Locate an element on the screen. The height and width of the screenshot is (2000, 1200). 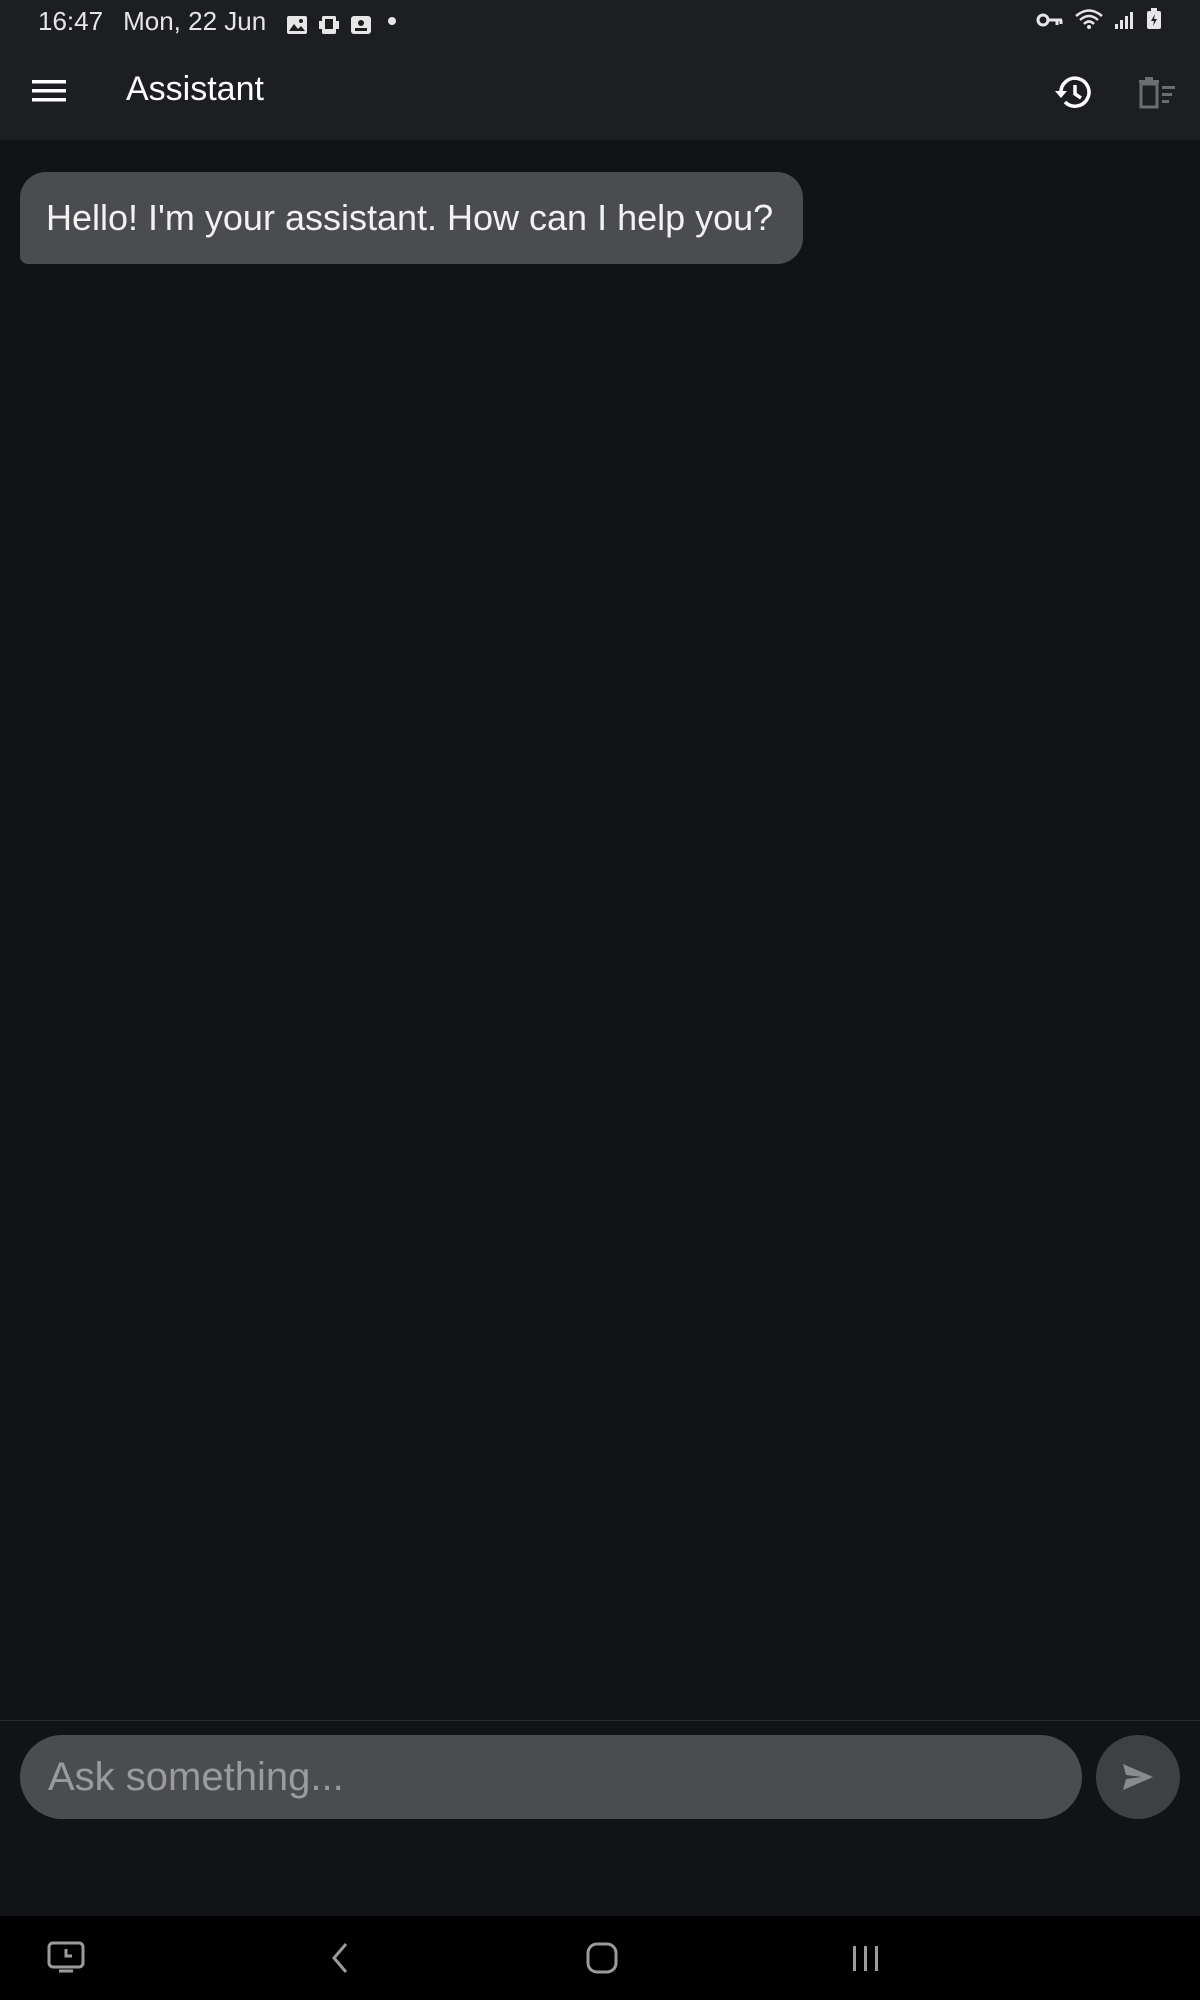
send-icon is located at coordinates (1138, 1777).